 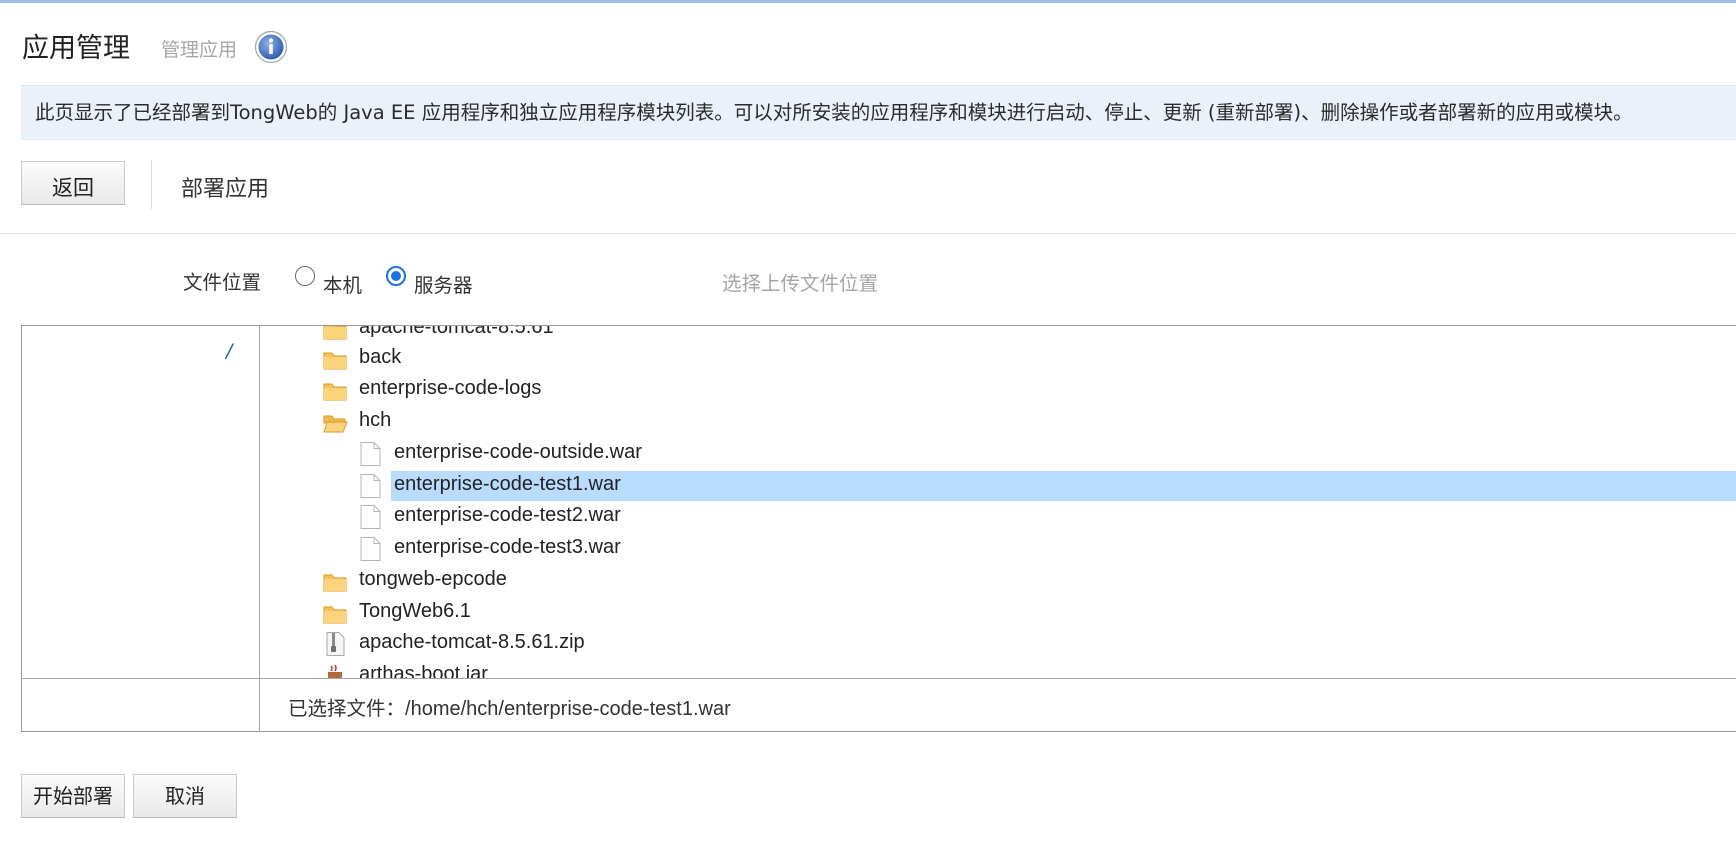 I want to click on toolbar-divider, so click(x=151, y=184).